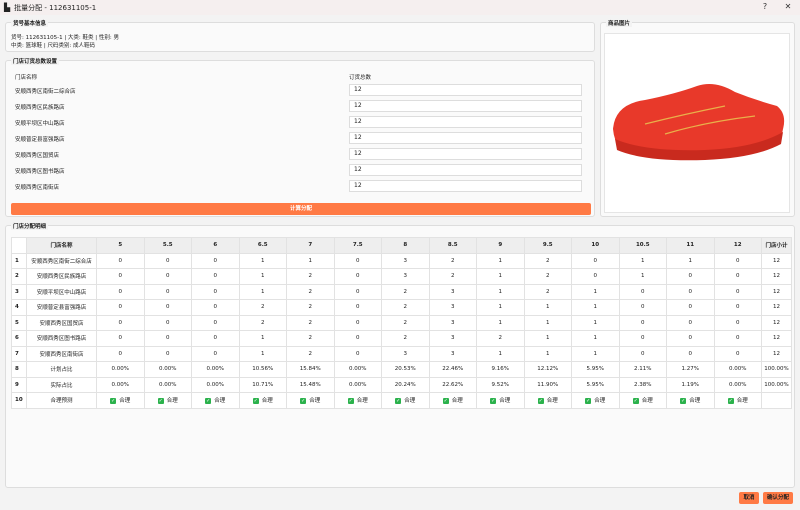 The height and width of the screenshot is (510, 800). Describe the element at coordinates (61, 322) in the screenshot. I see `row-label: 安顺西秀区国贸店` at that location.